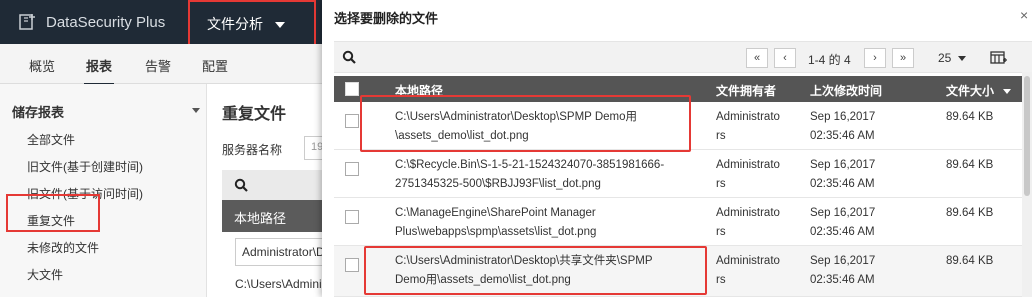  Describe the element at coordinates (215, 65) in the screenshot. I see `tab-config: 配置` at that location.